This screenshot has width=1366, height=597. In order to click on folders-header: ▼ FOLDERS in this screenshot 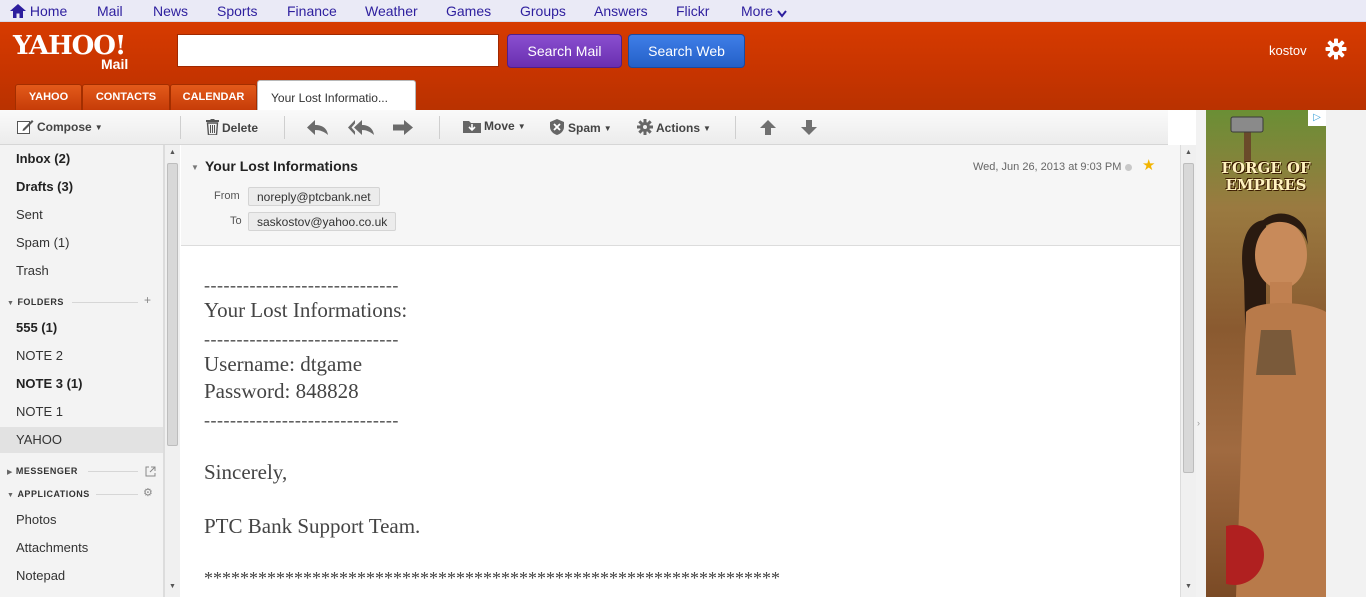, I will do `click(35, 302)`.